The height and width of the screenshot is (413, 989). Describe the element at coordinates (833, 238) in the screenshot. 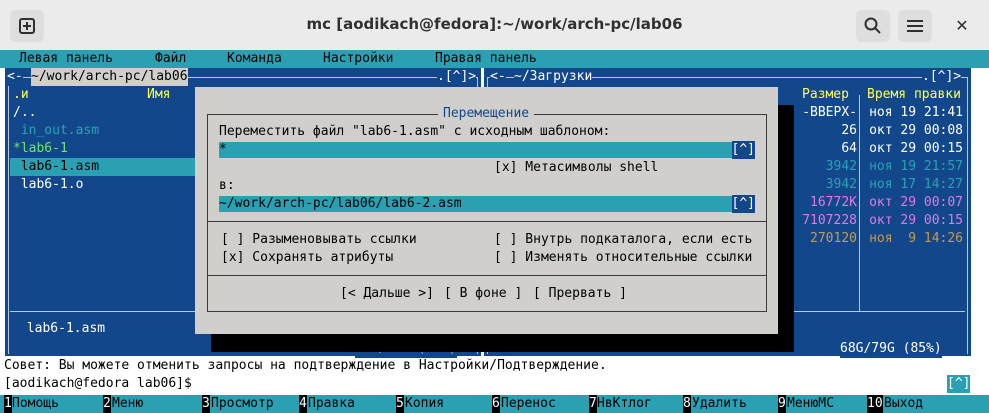

I see `right-size-7: 270120` at that location.